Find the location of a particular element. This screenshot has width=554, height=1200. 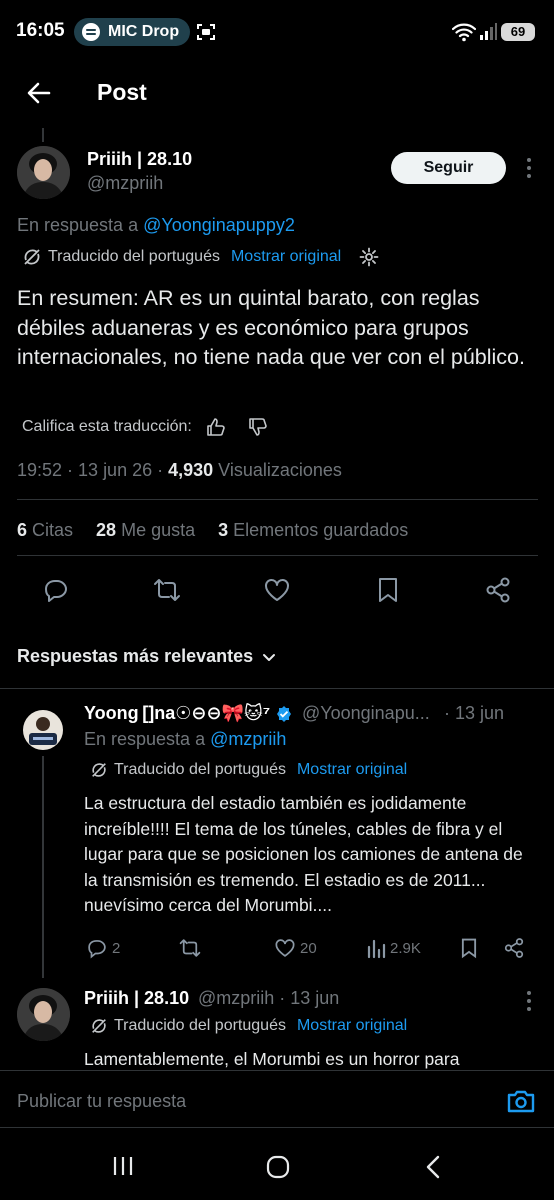

status-time: 16:05 is located at coordinates (40, 30).